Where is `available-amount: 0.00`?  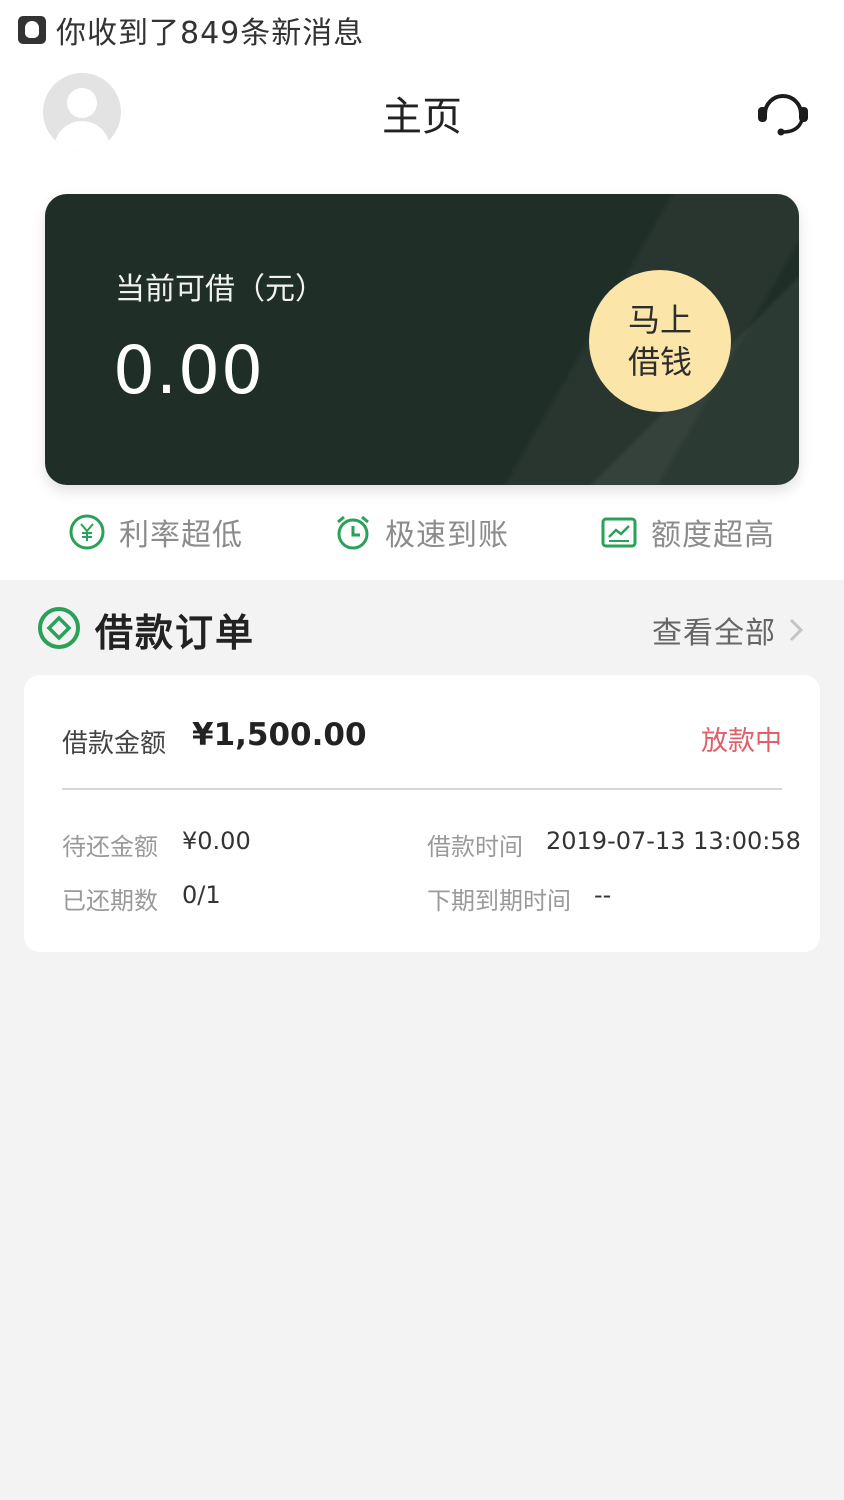
available-amount: 0.00 is located at coordinates (188, 370).